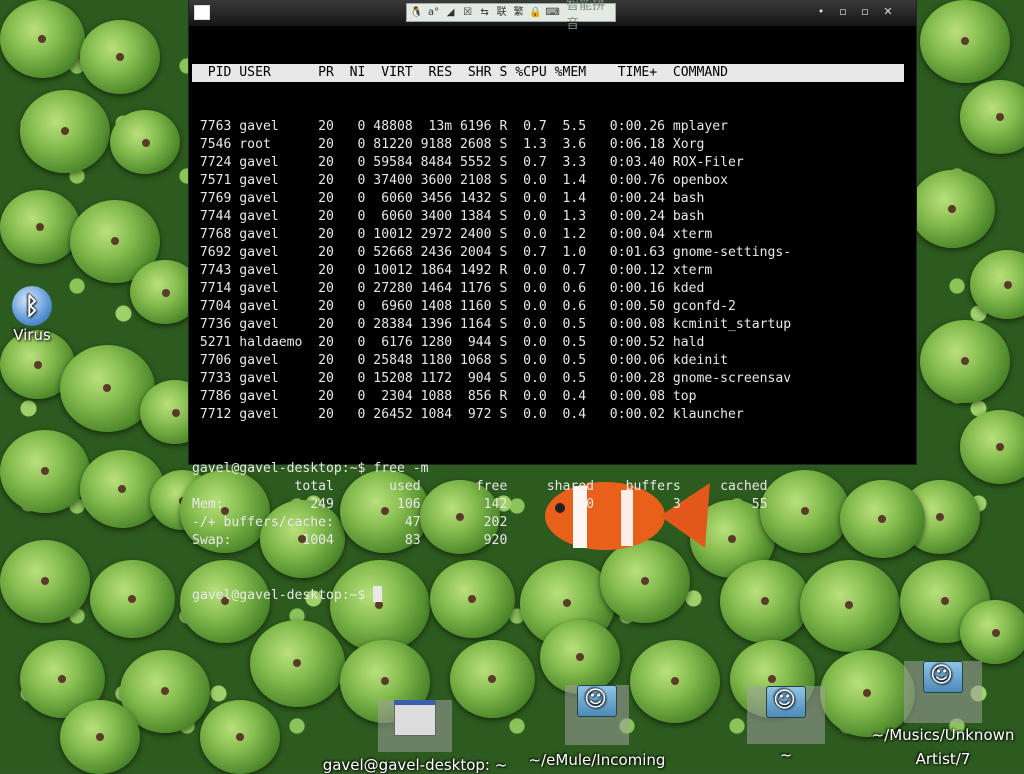  I want to click on ime-lock-icon: 🔒, so click(535, 12).